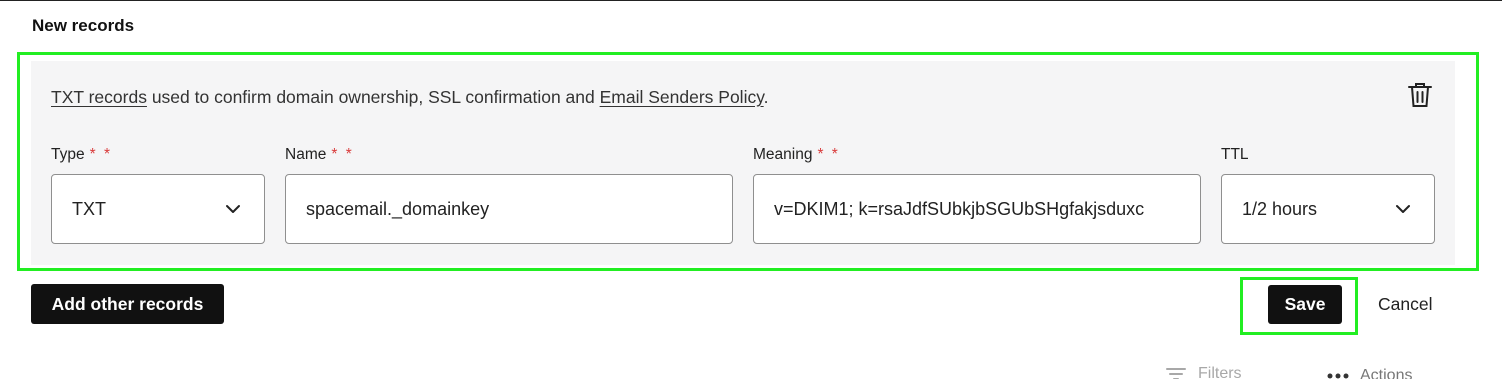 Image resolution: width=1502 pixels, height=379 pixels. I want to click on ttl-label: TTL, so click(1235, 154).